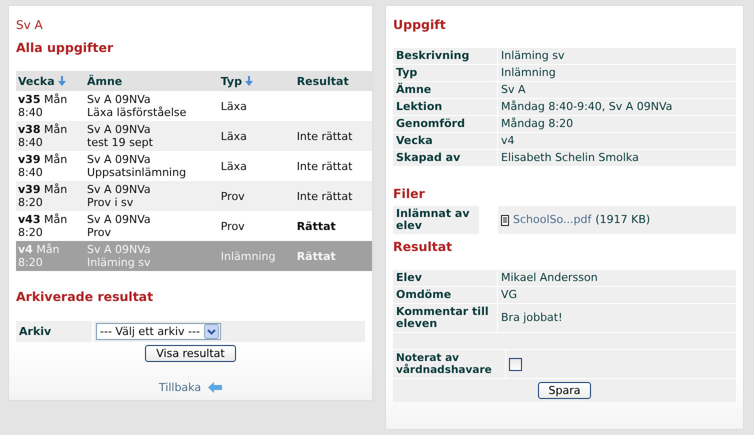  What do you see at coordinates (136, 106) in the screenshot?
I see `subject-cell: Sv A 09NVa Läxa läsförståelse` at bounding box center [136, 106].